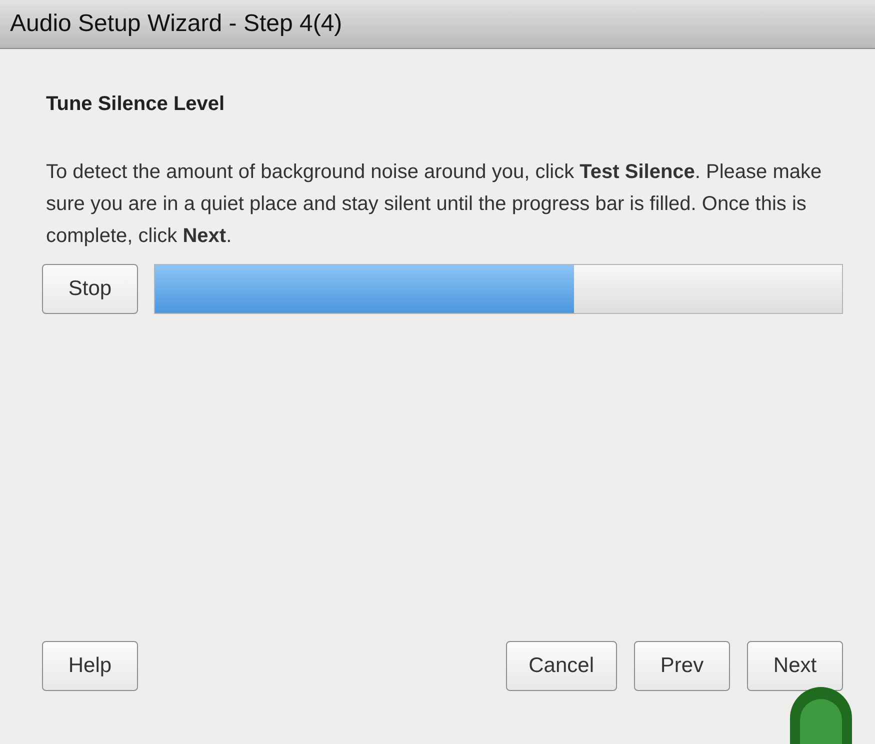  Describe the element at coordinates (561, 666) in the screenshot. I see `wizard-button: Cancel` at that location.